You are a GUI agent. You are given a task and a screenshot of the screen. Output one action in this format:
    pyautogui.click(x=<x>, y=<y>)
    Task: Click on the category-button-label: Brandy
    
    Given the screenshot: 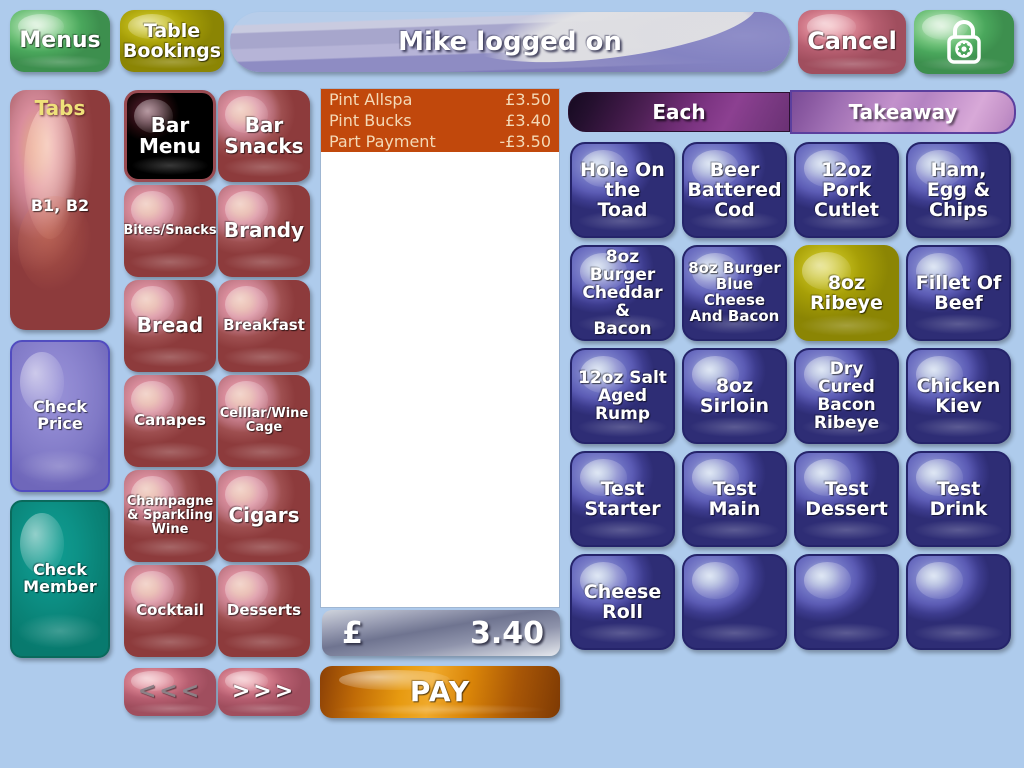 What is the action you would take?
    pyautogui.click(x=264, y=230)
    